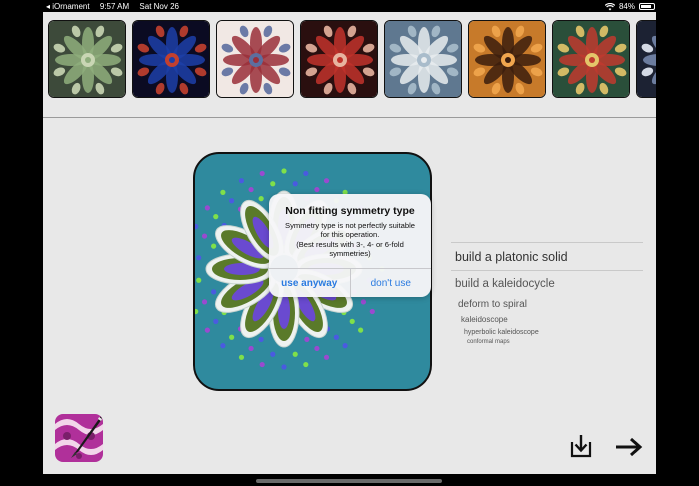 This screenshot has height=486, width=699. I want to click on dialog-buttons: use anyway don't use, so click(350, 282).